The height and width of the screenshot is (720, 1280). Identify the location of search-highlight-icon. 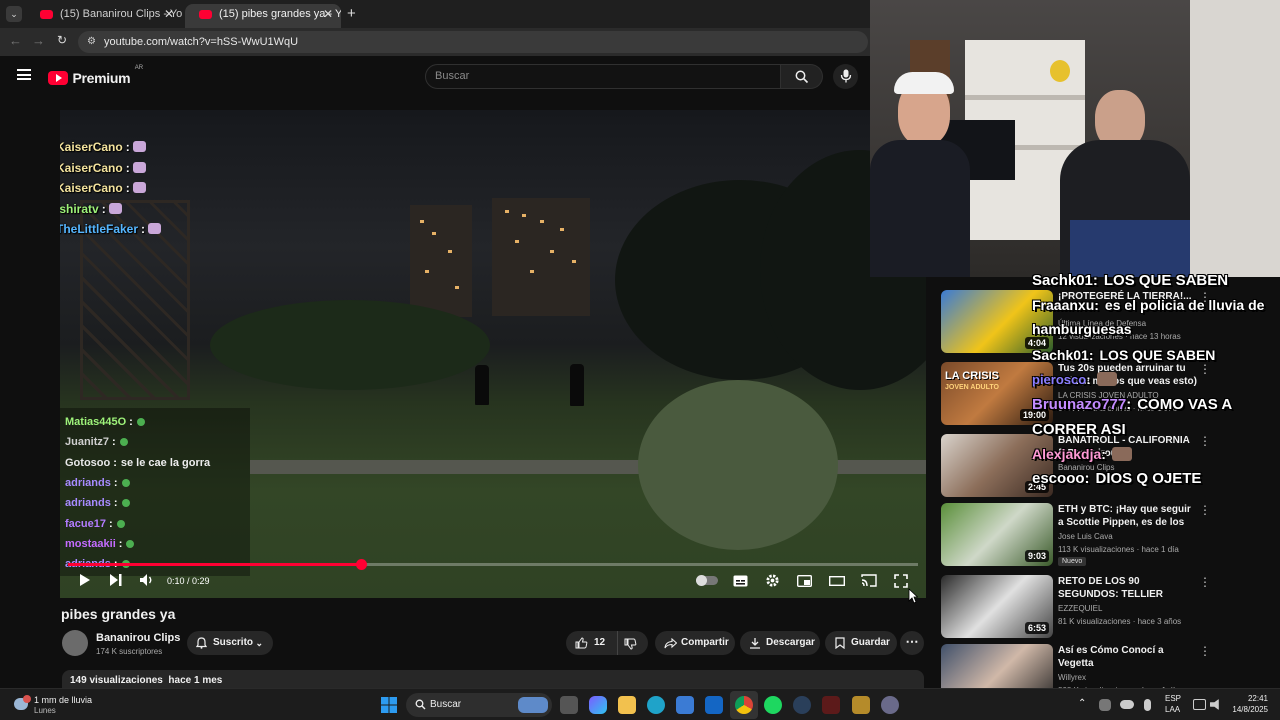
(533, 705).